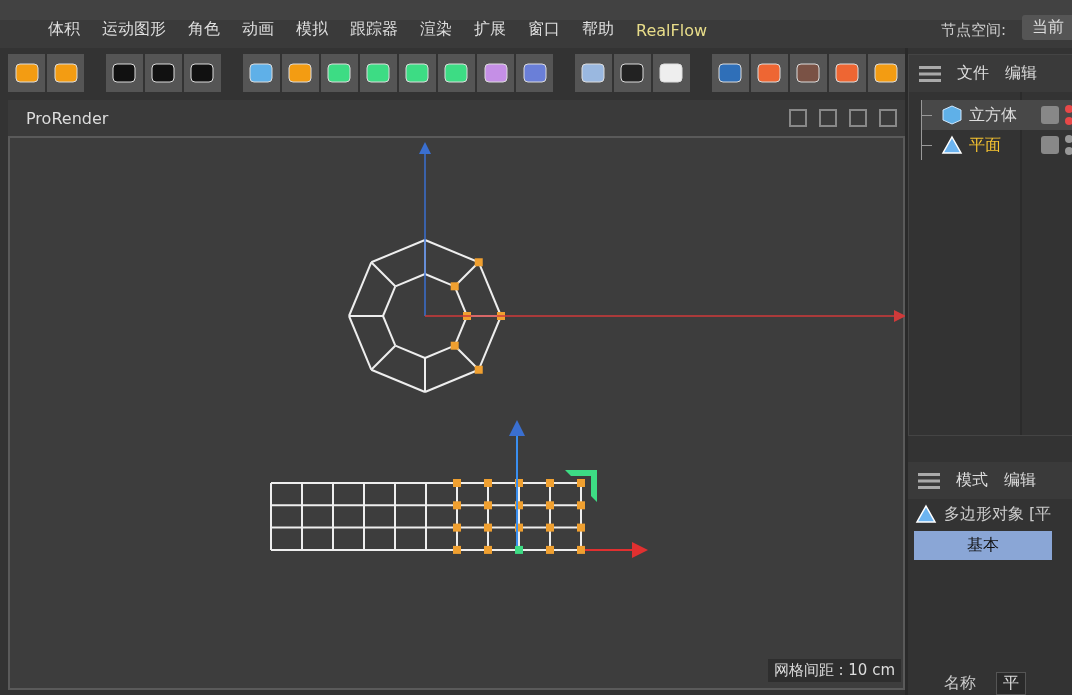  Describe the element at coordinates (973, 30) in the screenshot. I see `node-space-label: 节点空间:` at that location.